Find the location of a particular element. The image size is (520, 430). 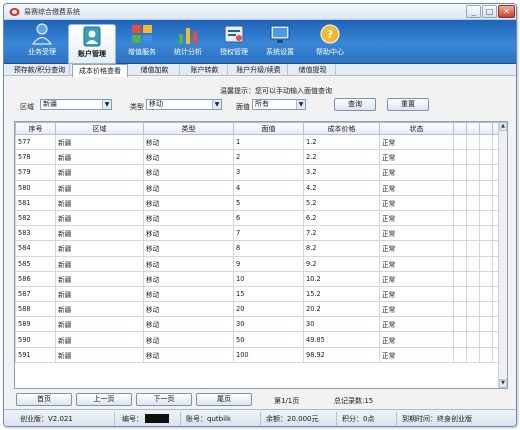

table-row: 584 新疆 移动 8 8.2 正常 is located at coordinates (260, 248).